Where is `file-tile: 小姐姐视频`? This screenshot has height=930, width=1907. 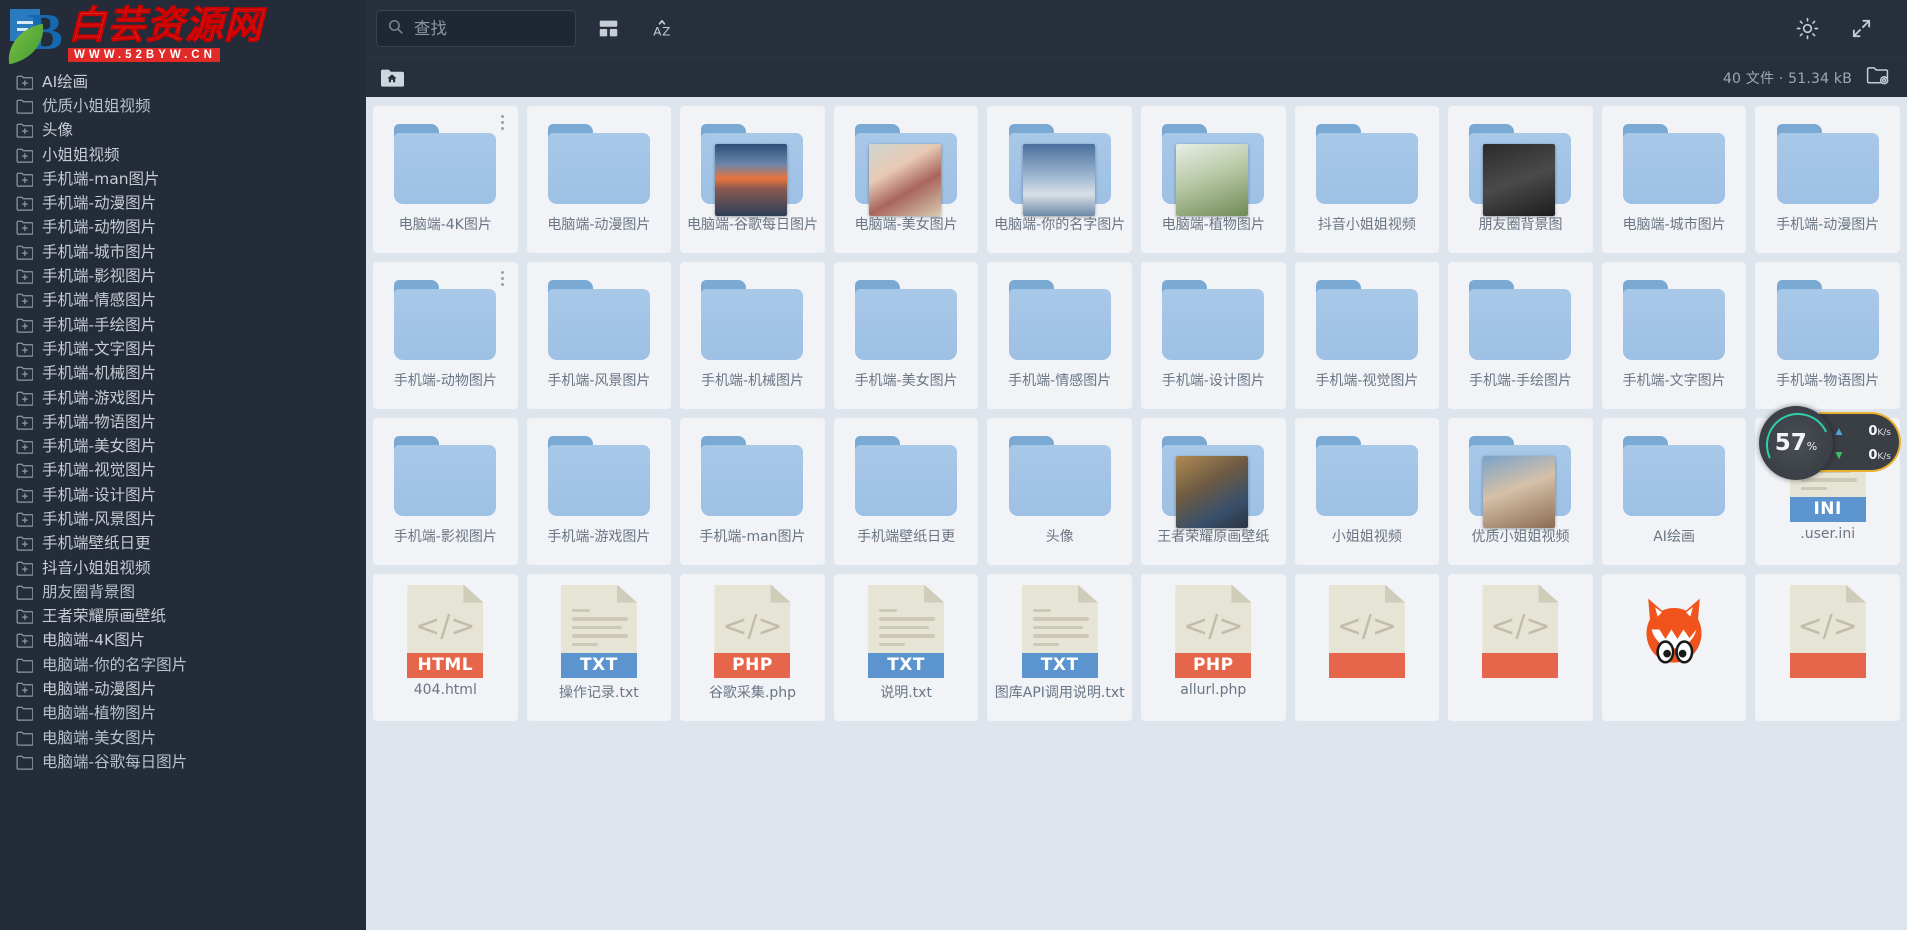
file-tile: 小姐姐视频 is located at coordinates (1367, 491).